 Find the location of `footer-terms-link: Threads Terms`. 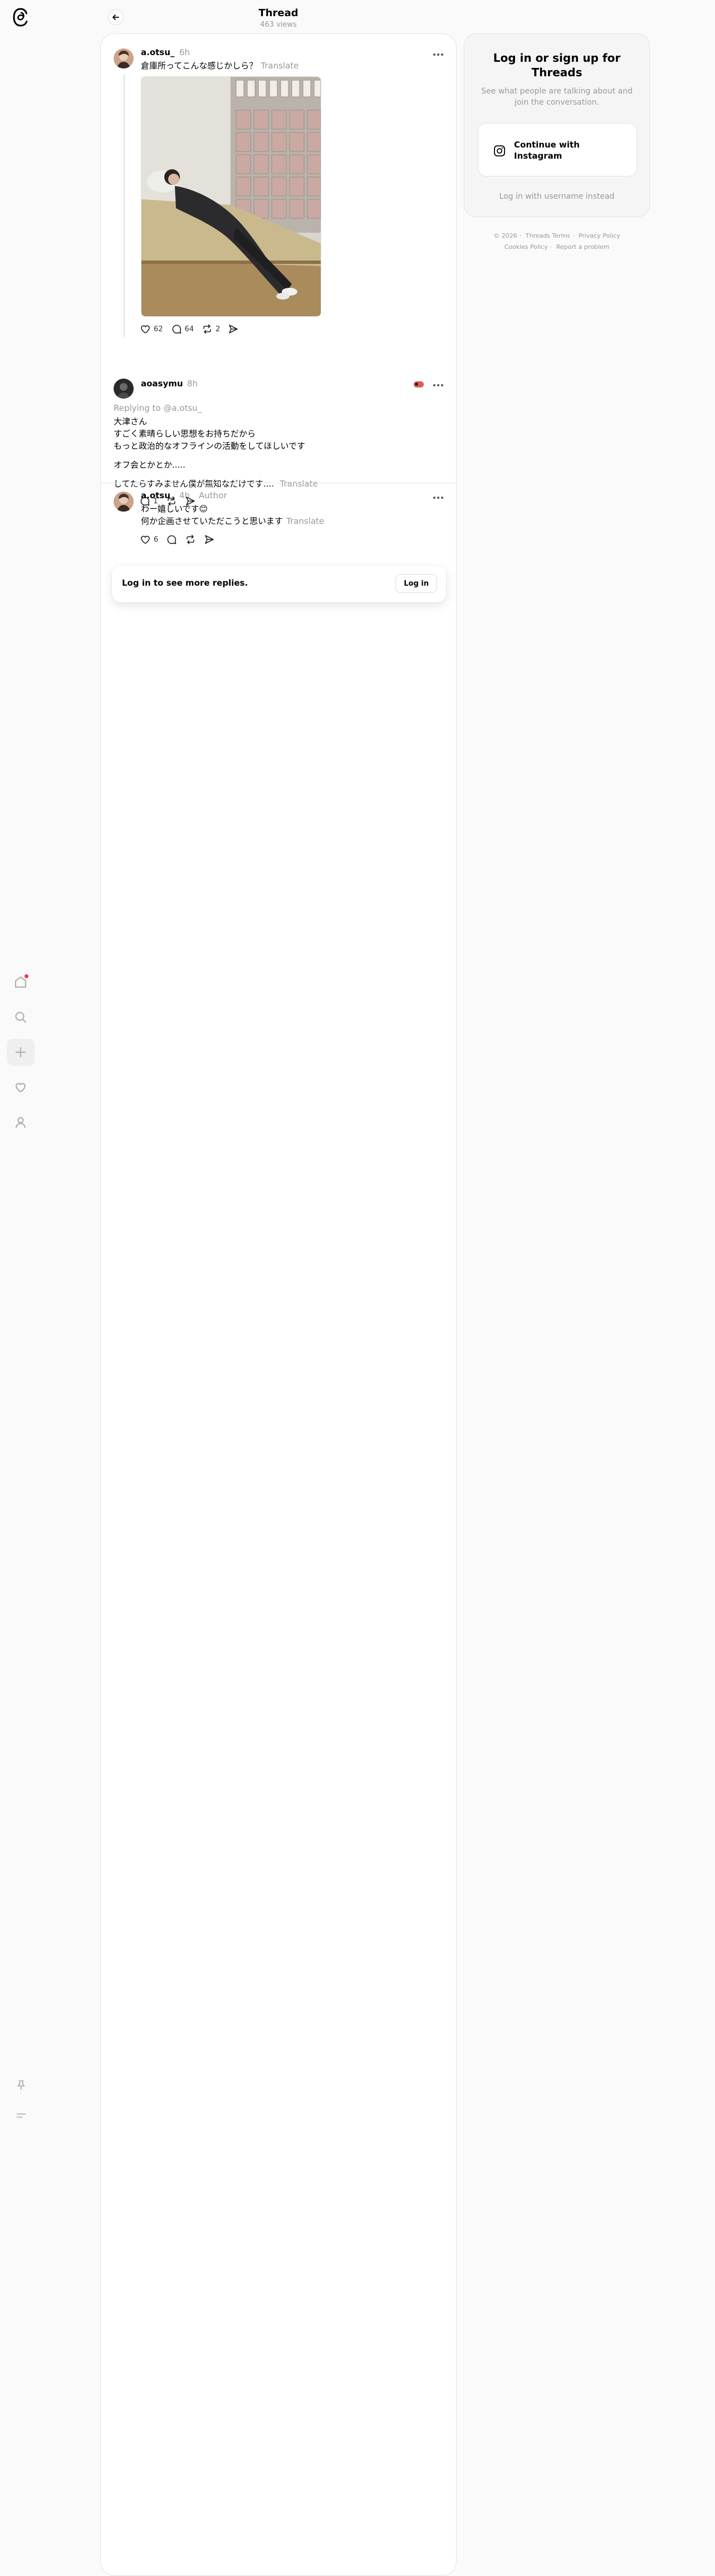

footer-terms-link: Threads Terms is located at coordinates (548, 236).